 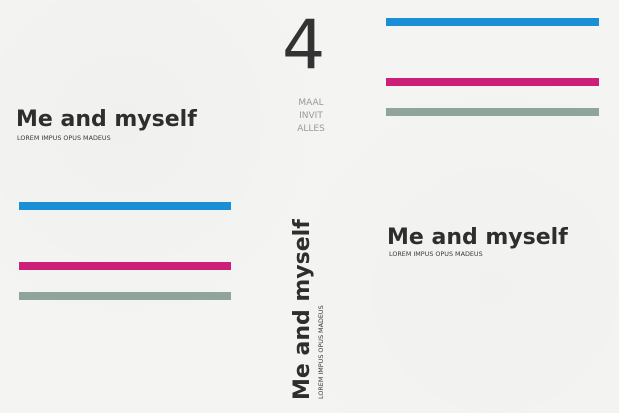 I want to click on word-maal: MAAL, so click(x=311, y=103).